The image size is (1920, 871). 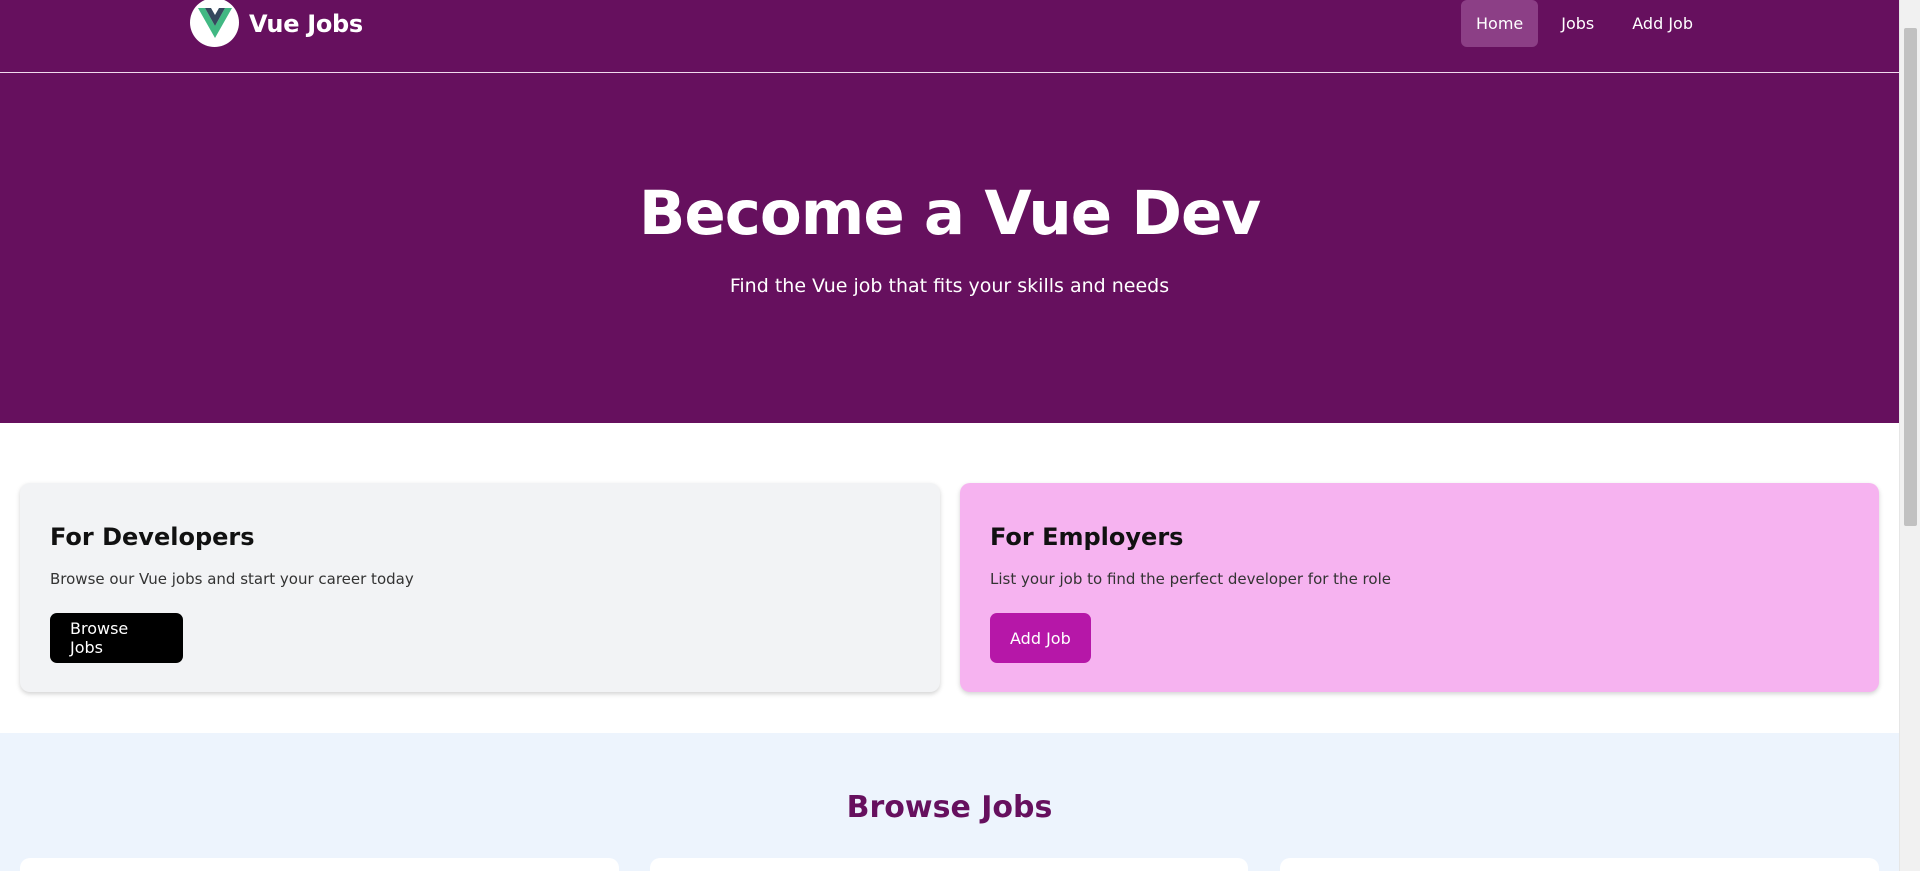 I want to click on browse-jobs-button: Browse Jobs, so click(x=116, y=638).